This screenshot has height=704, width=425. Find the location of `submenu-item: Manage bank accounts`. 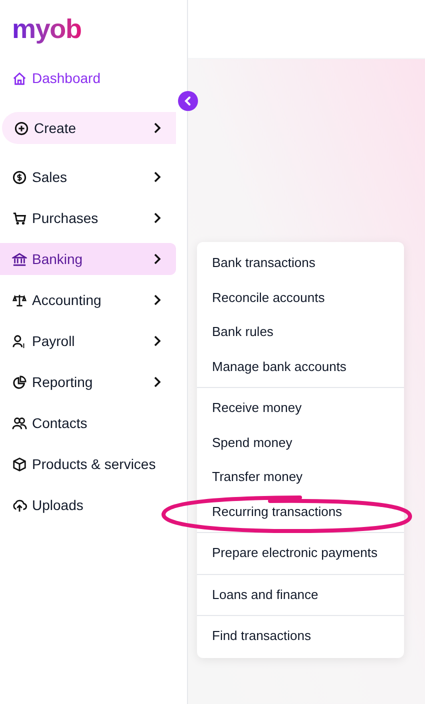

submenu-item: Manage bank accounts is located at coordinates (279, 366).